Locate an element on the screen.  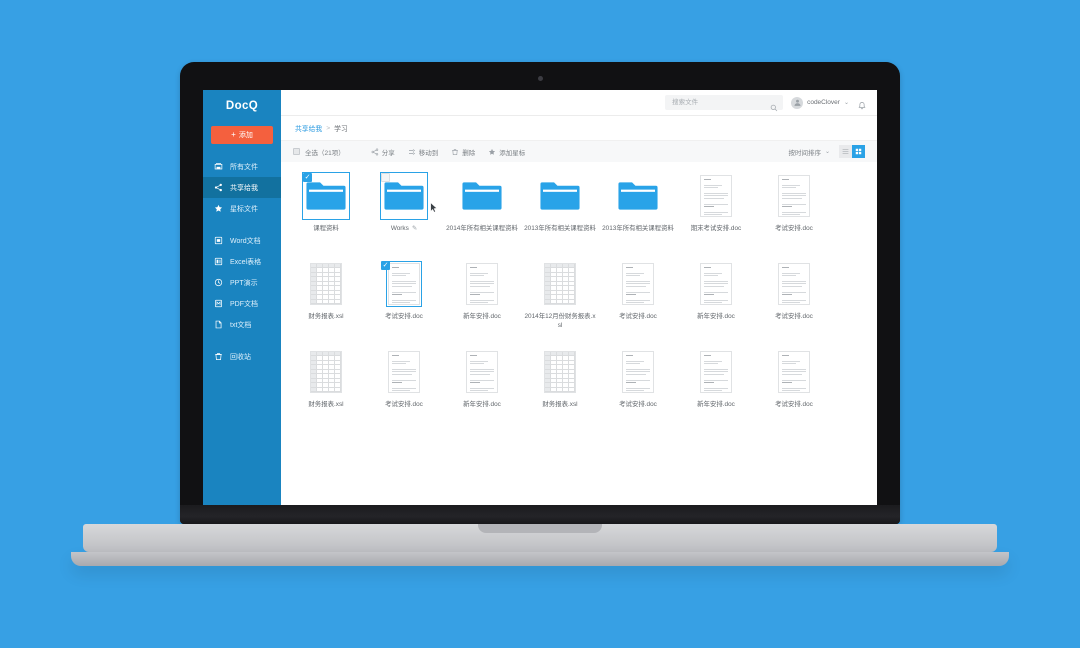
file-item: 期末考试安排.doc is located at coordinates (716, 216).